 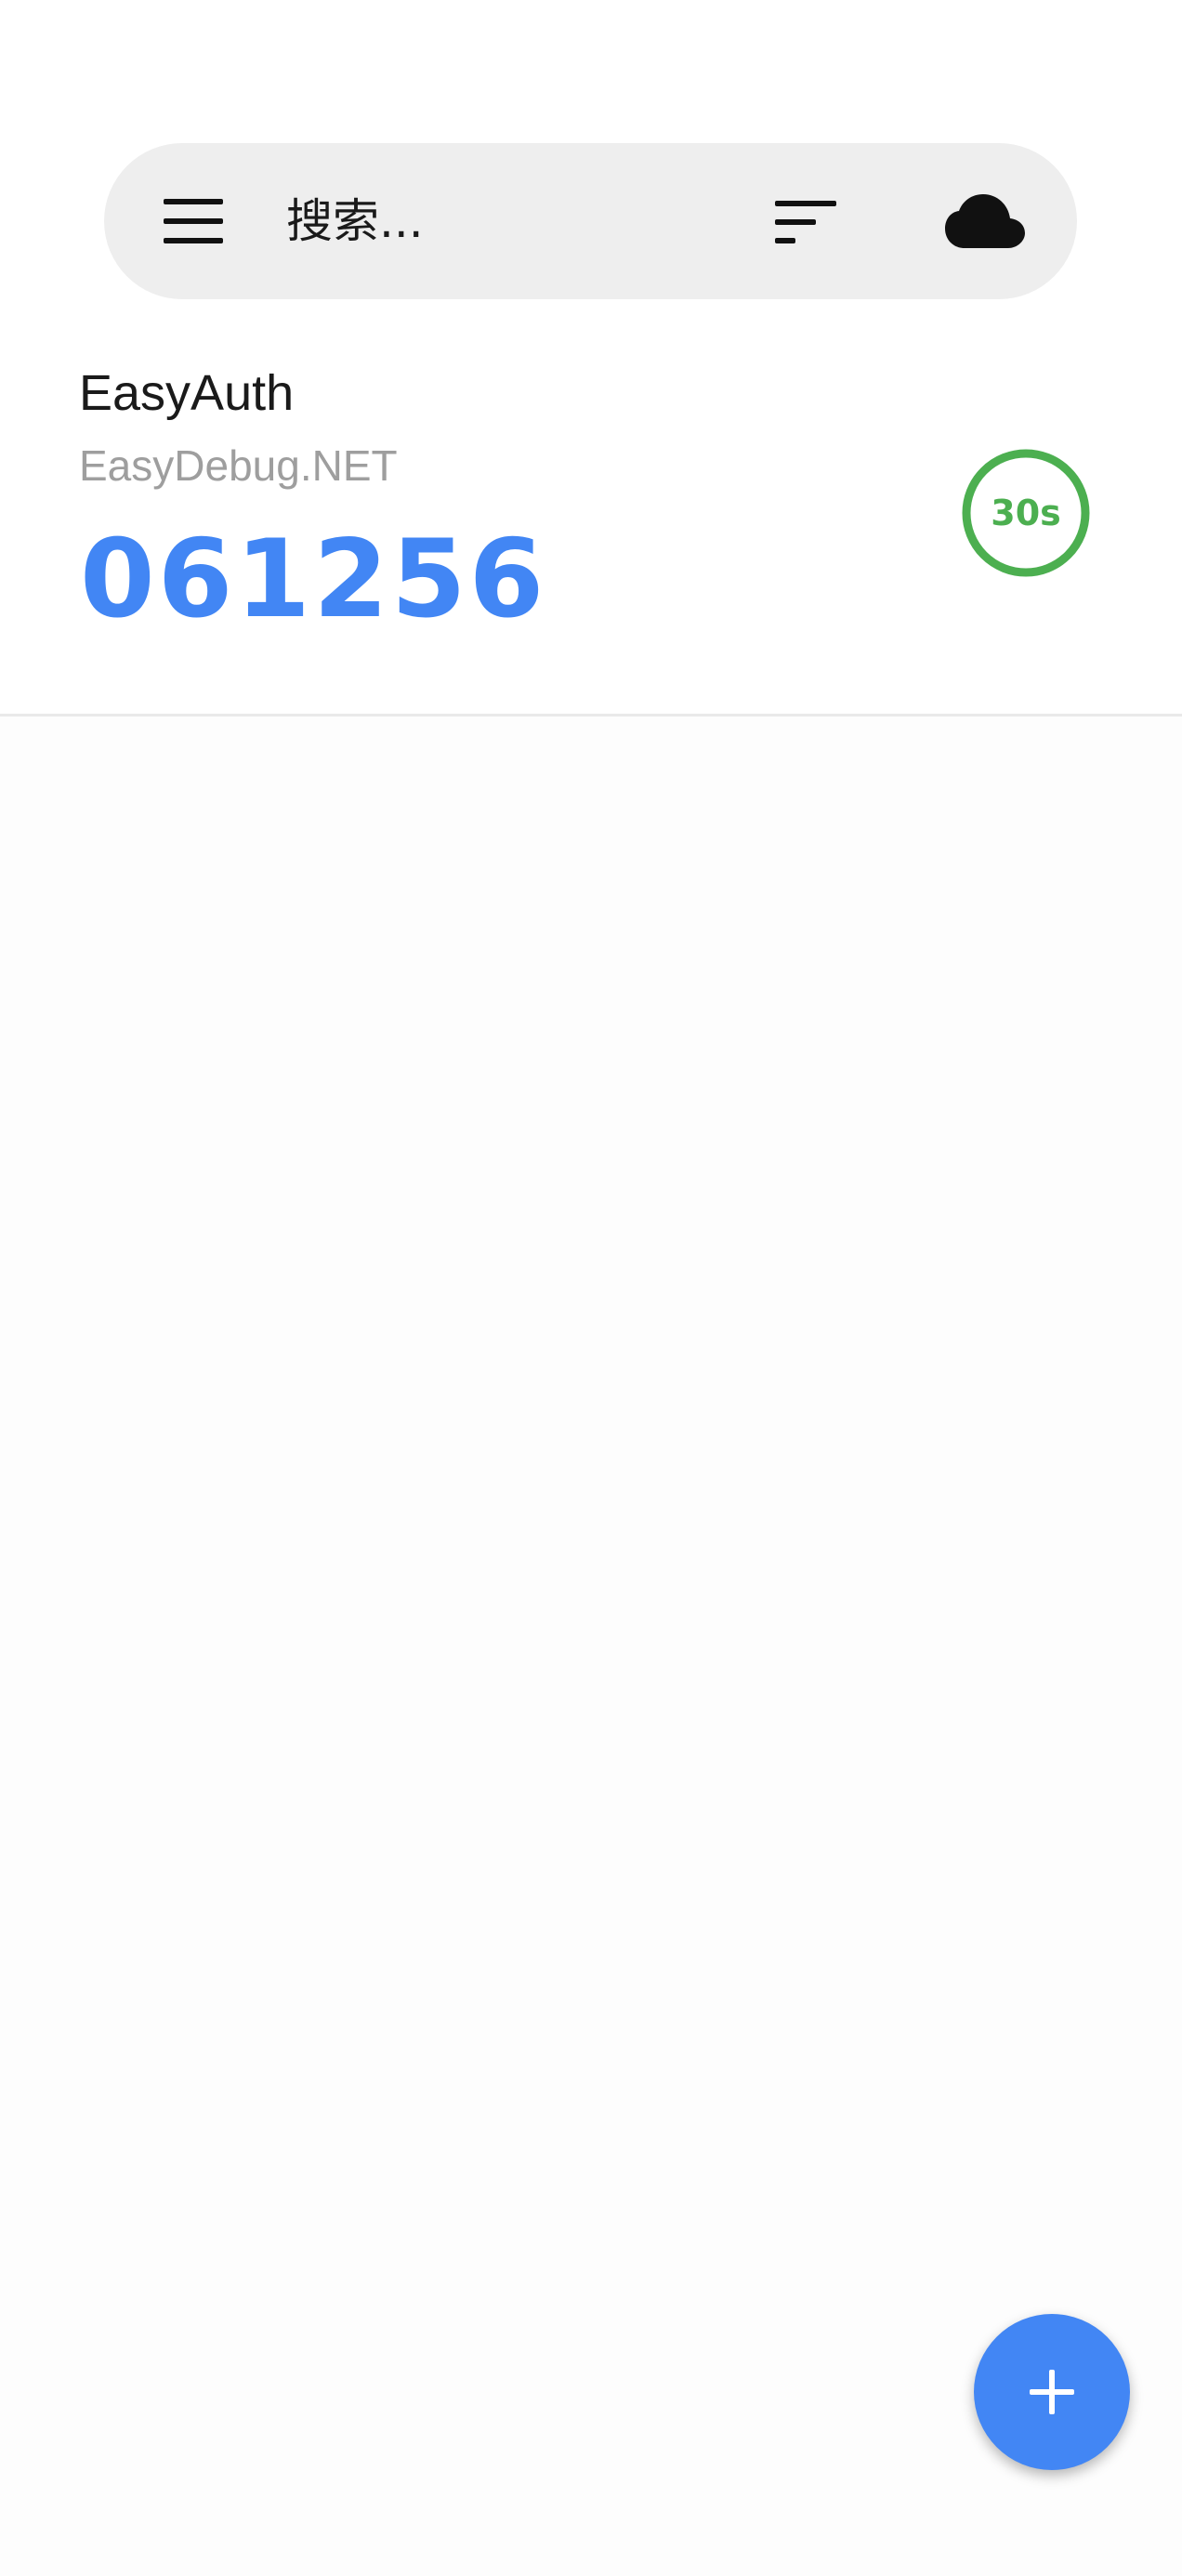 I want to click on cloud-icon, so click(x=985, y=222).